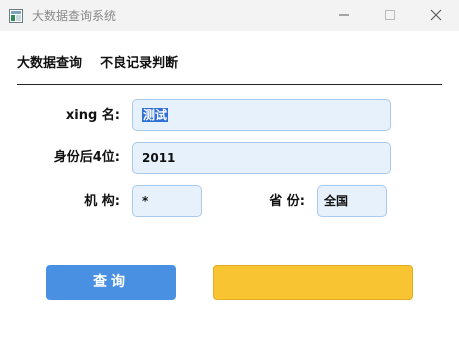  What do you see at coordinates (229, 15) in the screenshot?
I see `title-bar: 大数据查询系统` at bounding box center [229, 15].